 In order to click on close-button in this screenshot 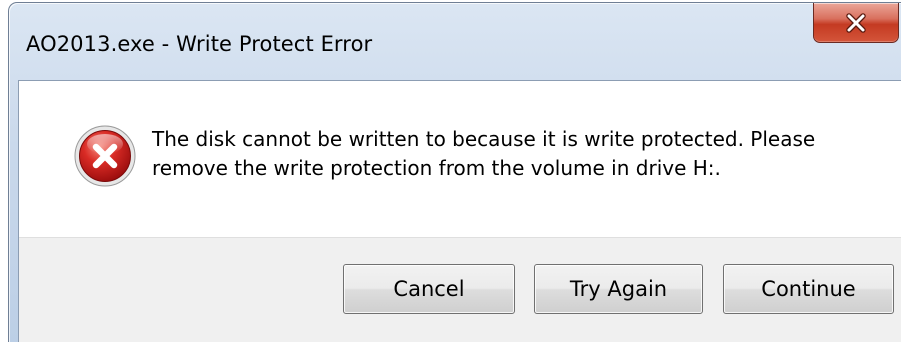, I will do `click(856, 23)`.